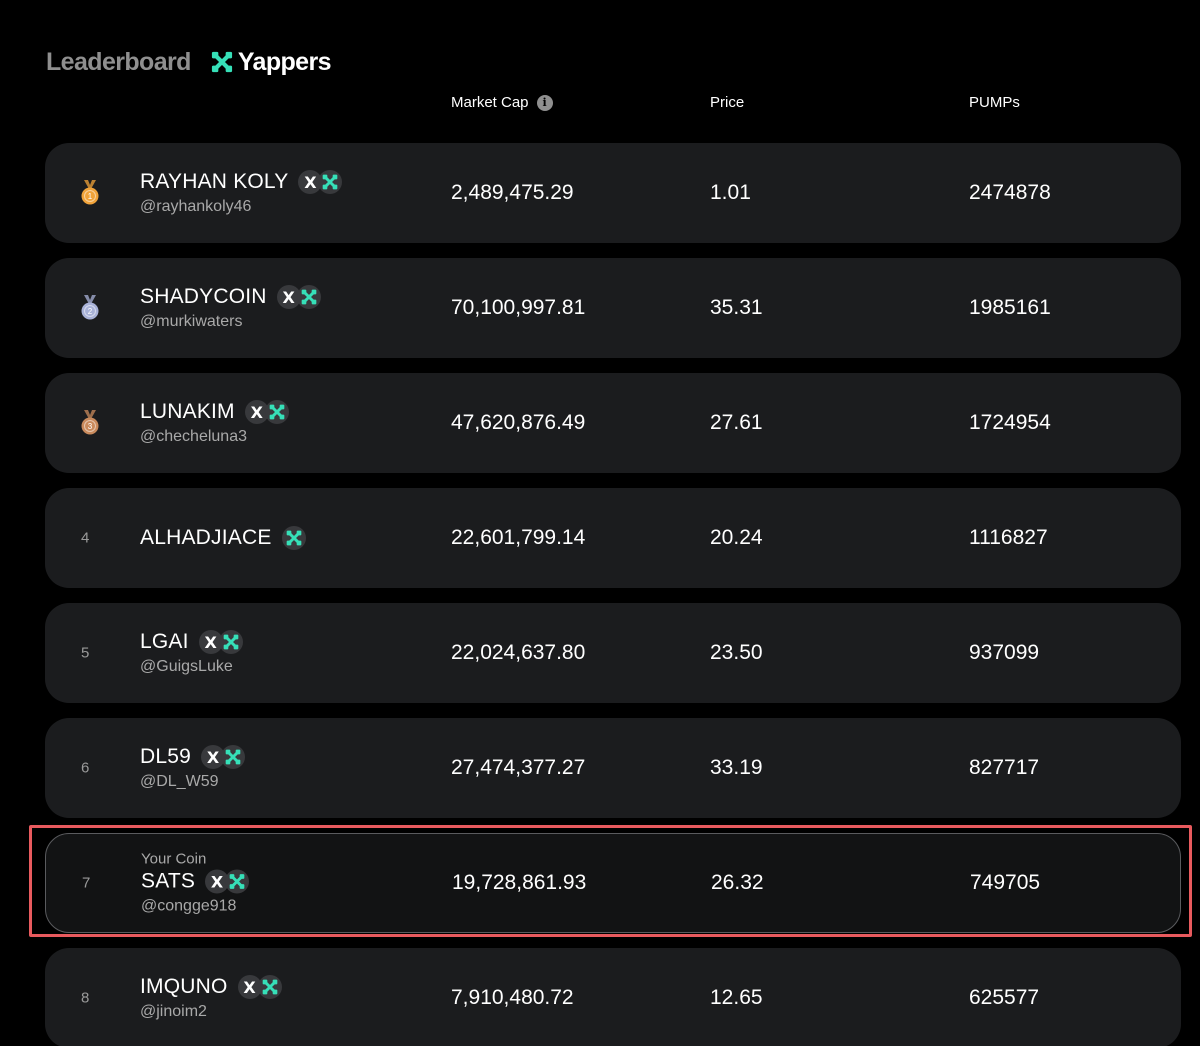 The width and height of the screenshot is (1200, 1046). Describe the element at coordinates (187, 412) in the screenshot. I see `coin-name: LUNAKIM` at that location.